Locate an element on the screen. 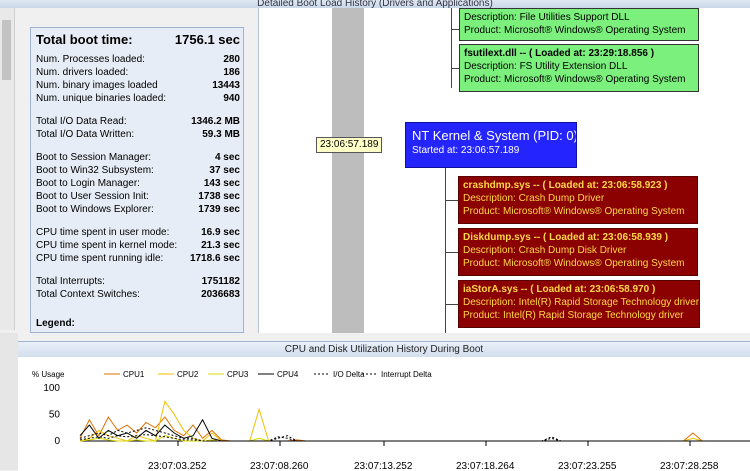  timeline-time-tag: 23:06:57.189 is located at coordinates (349, 145).